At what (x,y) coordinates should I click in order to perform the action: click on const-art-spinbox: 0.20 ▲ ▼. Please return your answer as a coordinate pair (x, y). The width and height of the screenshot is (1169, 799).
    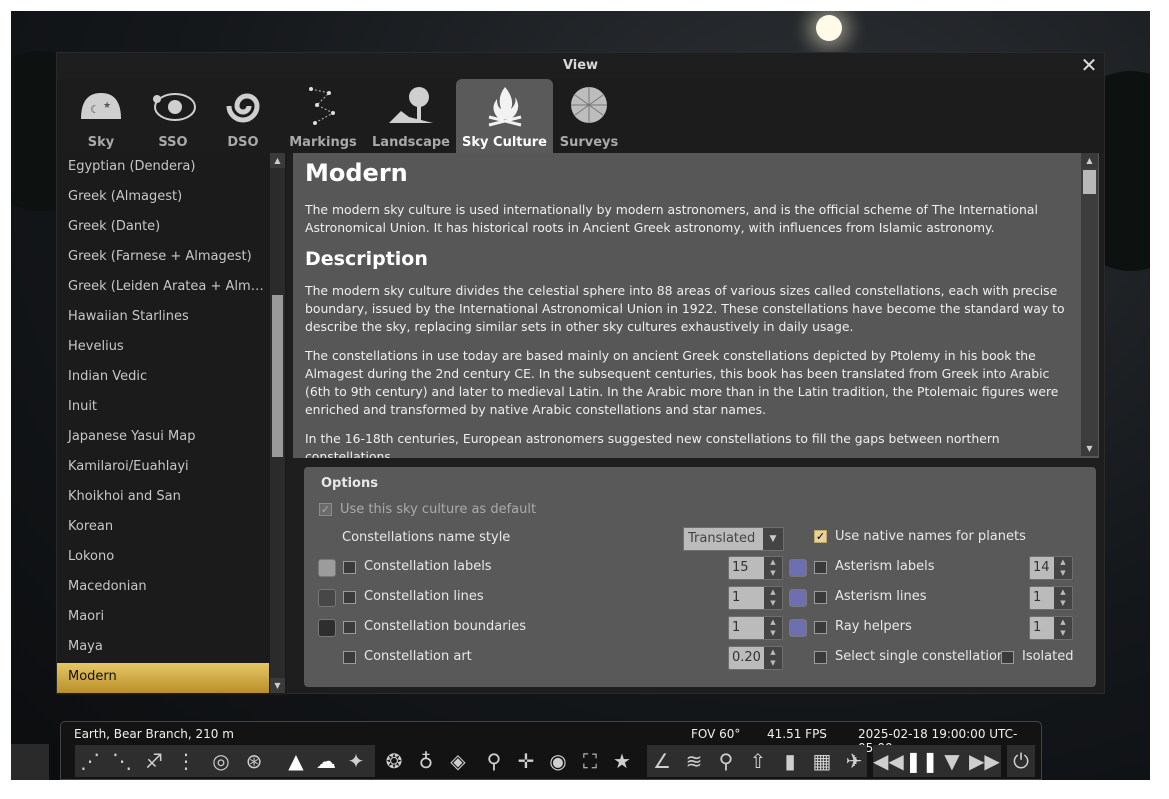
    Looking at the image, I should click on (755, 658).